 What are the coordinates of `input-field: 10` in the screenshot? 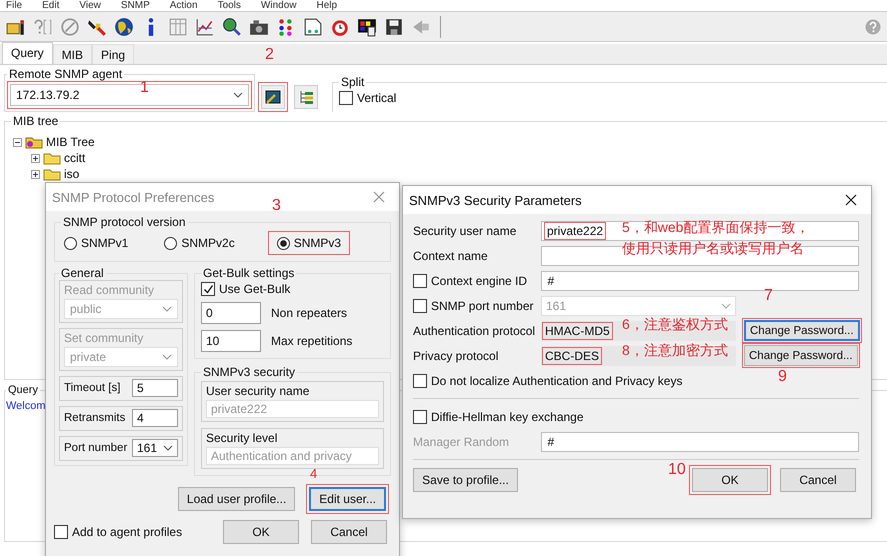 It's located at (231, 341).